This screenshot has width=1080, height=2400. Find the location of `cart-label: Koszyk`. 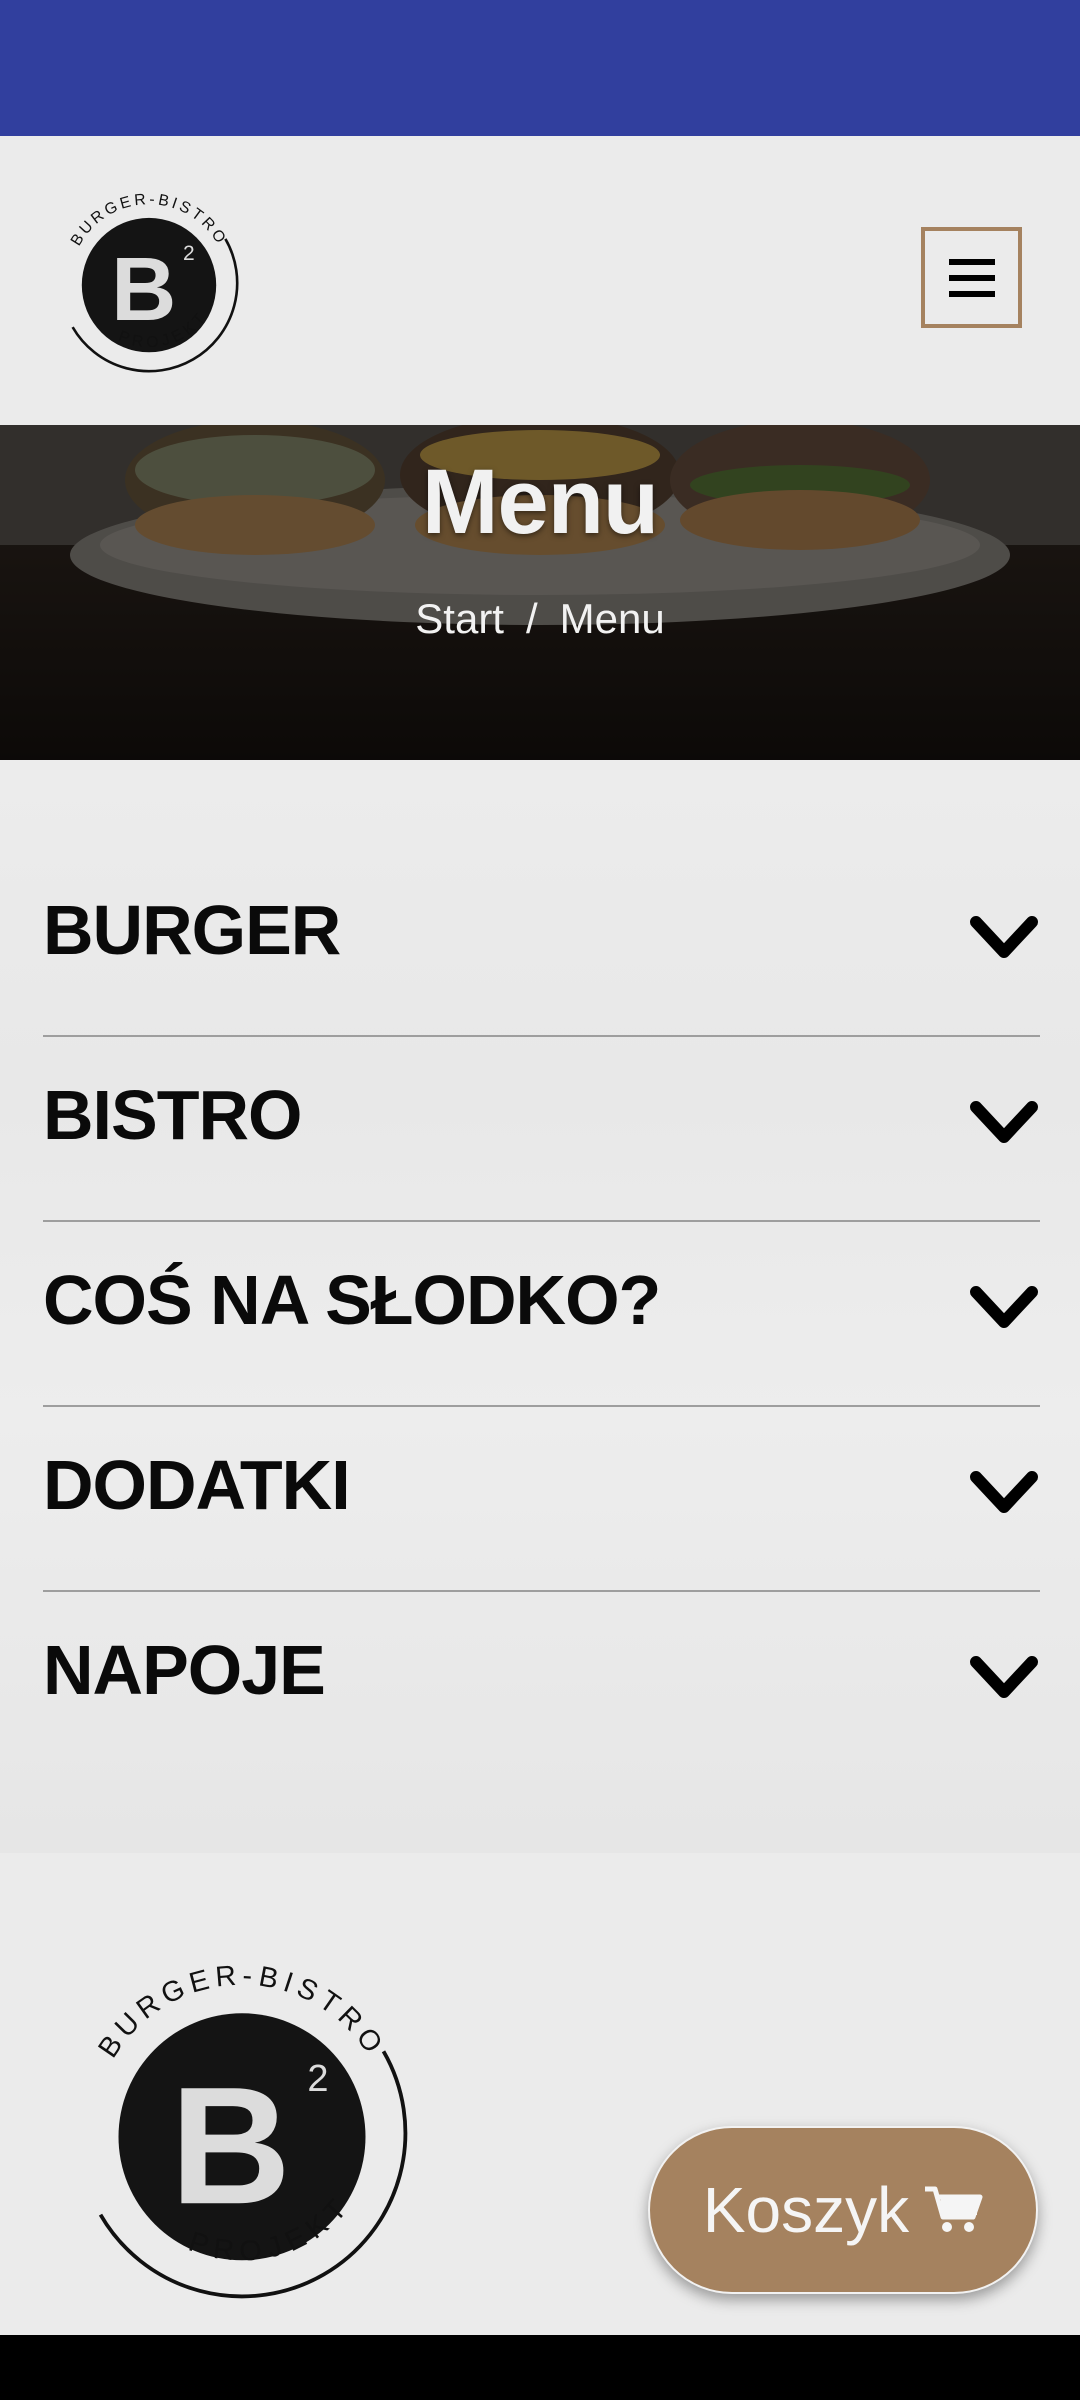

cart-label: Koszyk is located at coordinates (806, 2210).